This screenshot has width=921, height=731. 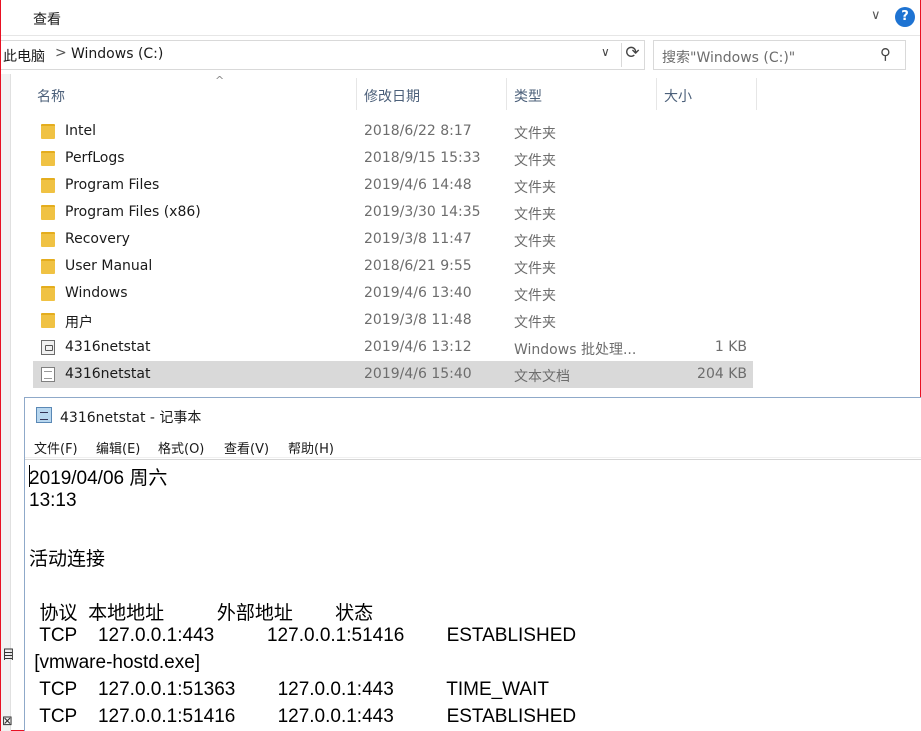 I want to click on search-icon: ⚲, so click(x=885, y=54).